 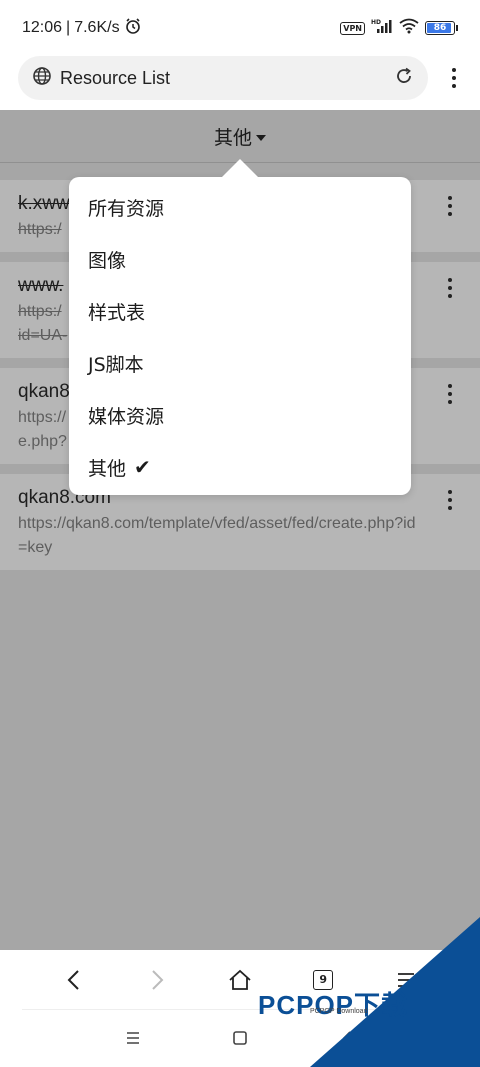 What do you see at coordinates (116, 364) in the screenshot?
I see `menu-item-label: JS脚本` at bounding box center [116, 364].